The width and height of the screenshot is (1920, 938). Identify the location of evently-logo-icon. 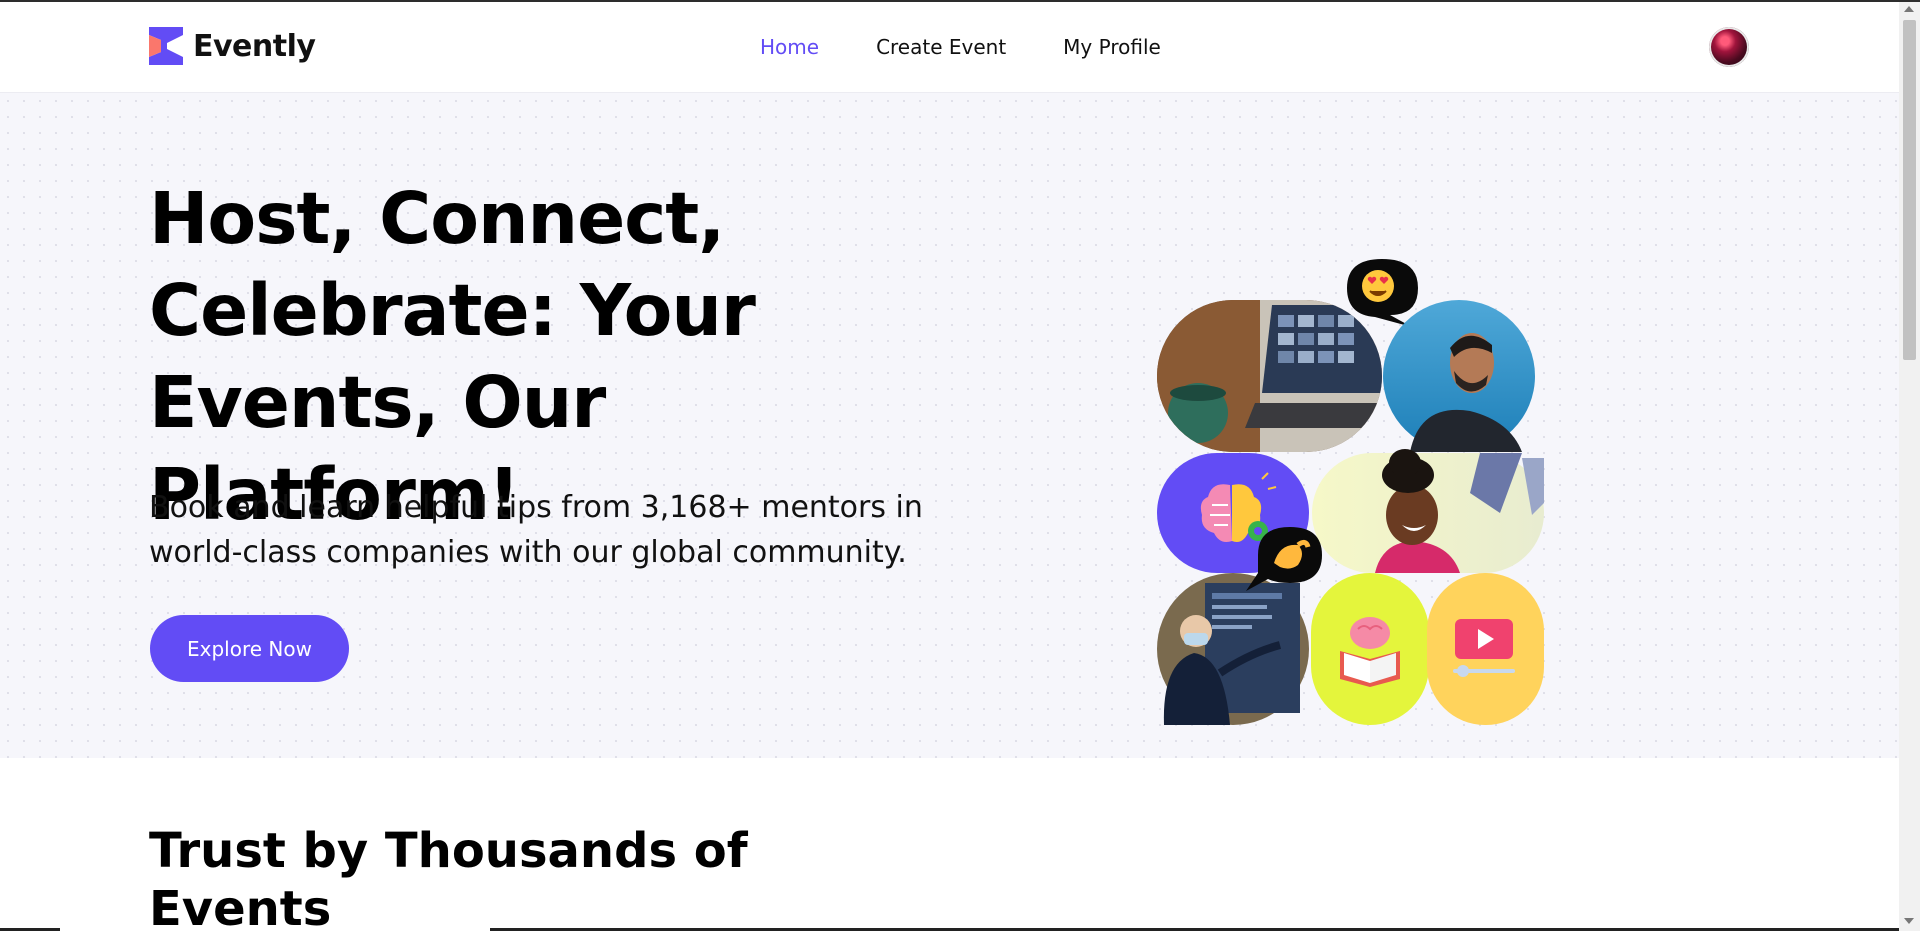
(166, 46).